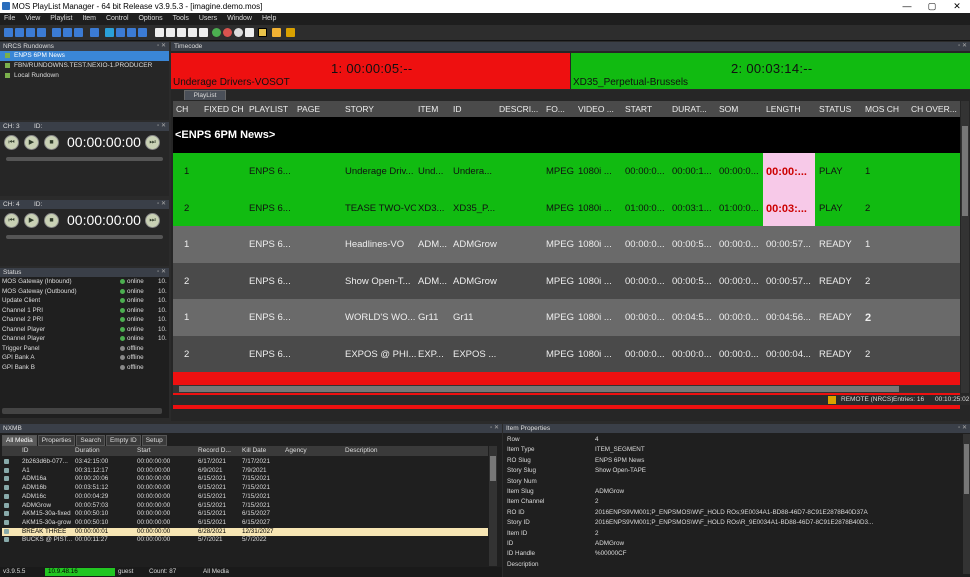 The image size is (970, 577). I want to click on menu-tools: Tools, so click(181, 17).